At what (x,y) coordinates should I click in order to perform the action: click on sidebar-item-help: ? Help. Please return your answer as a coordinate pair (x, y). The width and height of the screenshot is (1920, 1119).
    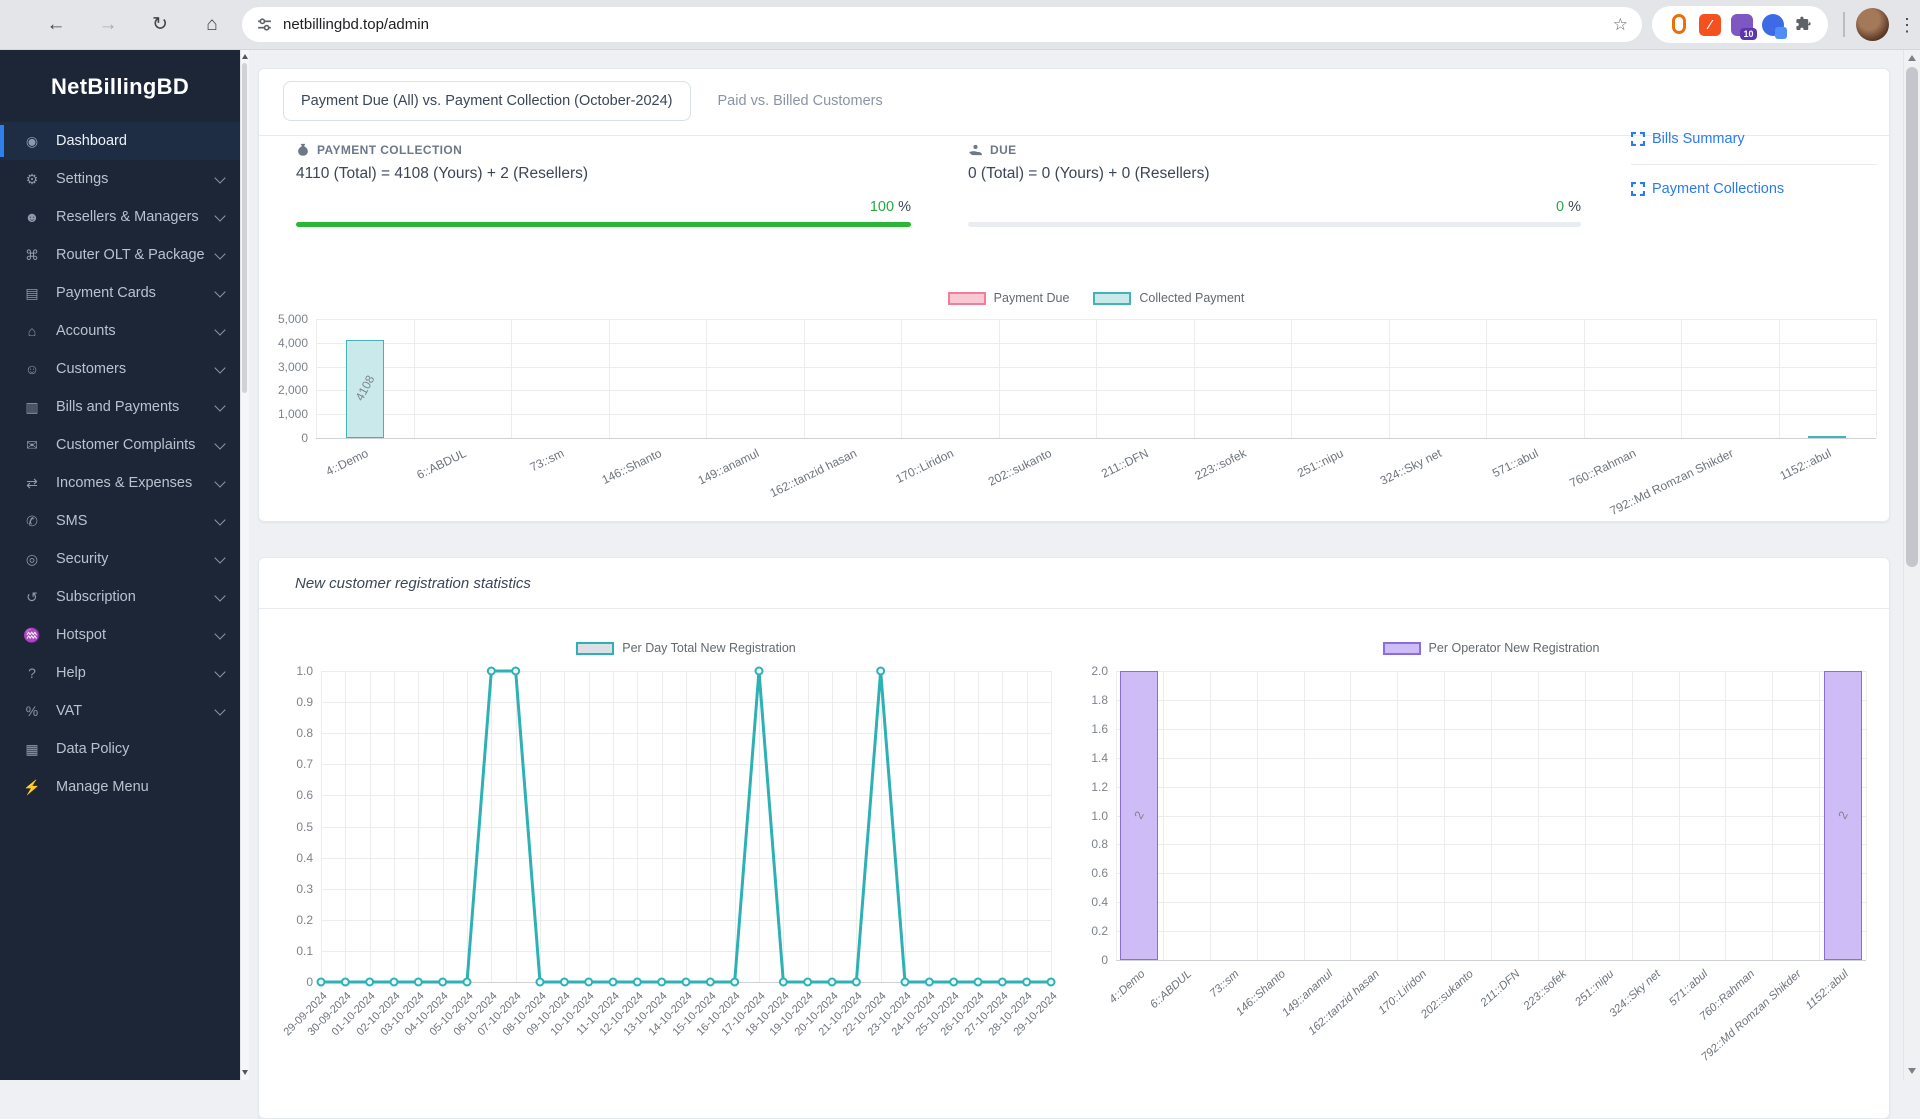
    Looking at the image, I should click on (120, 673).